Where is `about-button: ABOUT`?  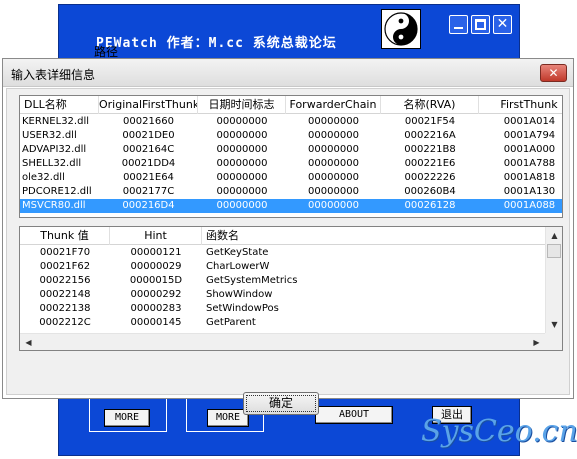 about-button: ABOUT is located at coordinates (354, 415).